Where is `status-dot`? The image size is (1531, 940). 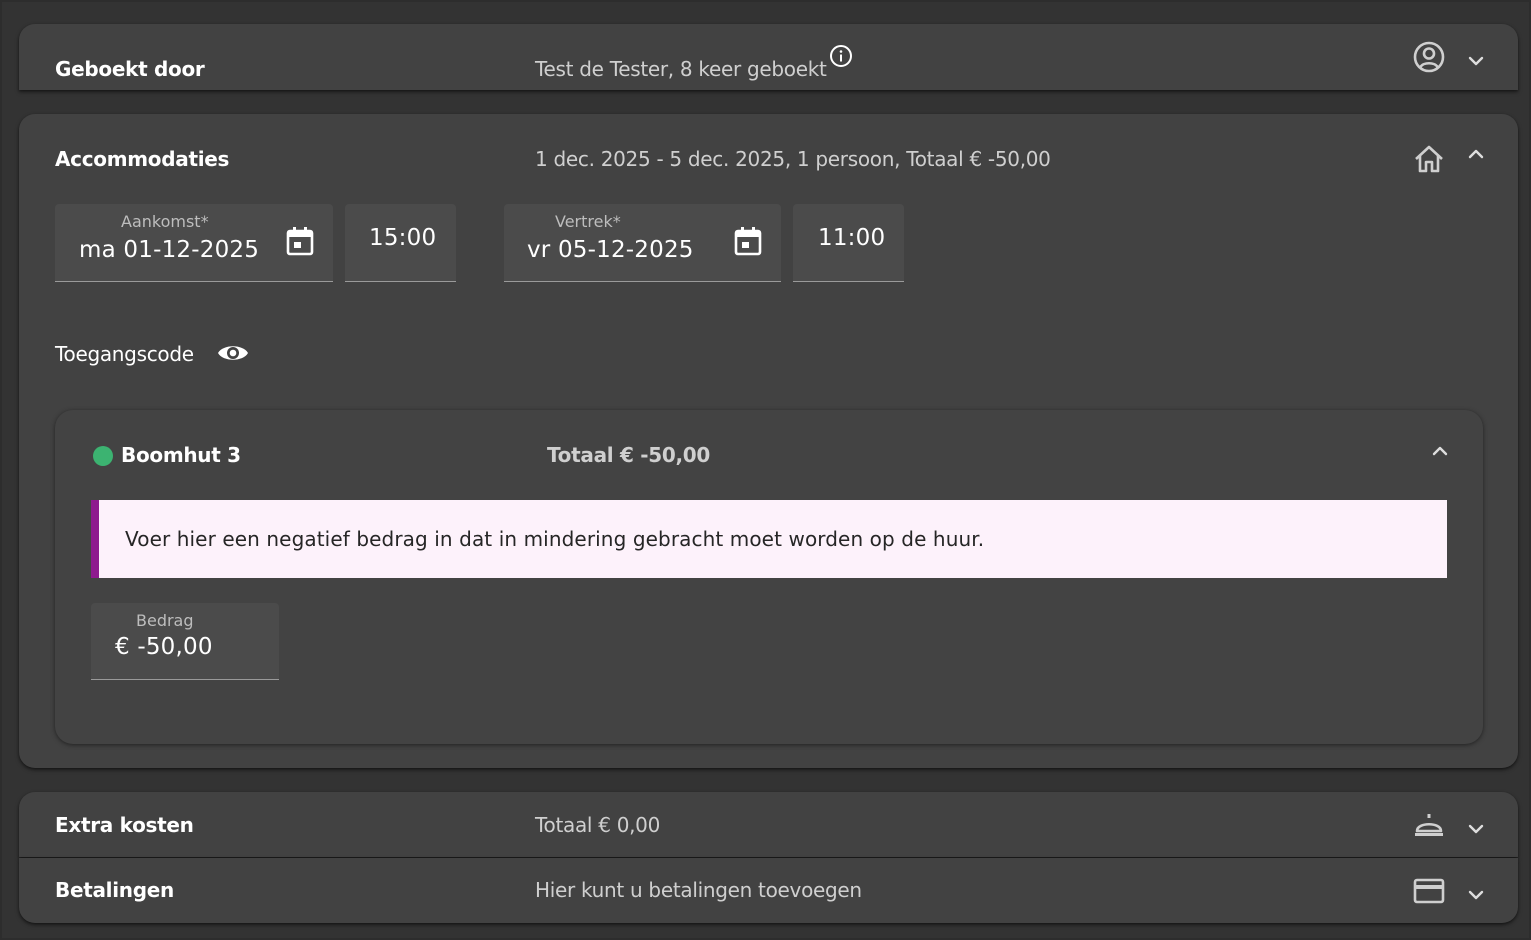
status-dot is located at coordinates (103, 456).